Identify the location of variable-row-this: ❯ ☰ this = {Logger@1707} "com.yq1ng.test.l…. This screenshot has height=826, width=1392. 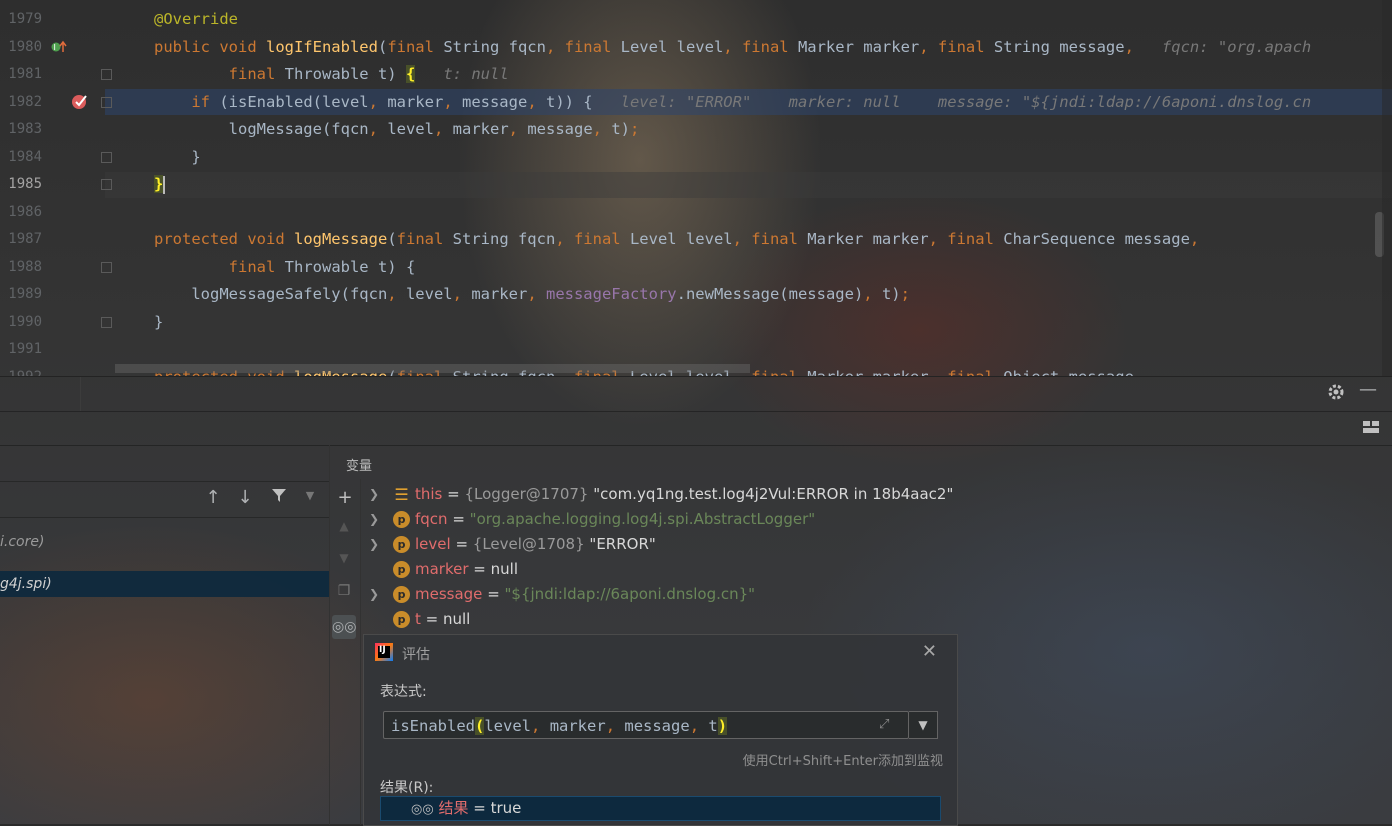
(861, 494).